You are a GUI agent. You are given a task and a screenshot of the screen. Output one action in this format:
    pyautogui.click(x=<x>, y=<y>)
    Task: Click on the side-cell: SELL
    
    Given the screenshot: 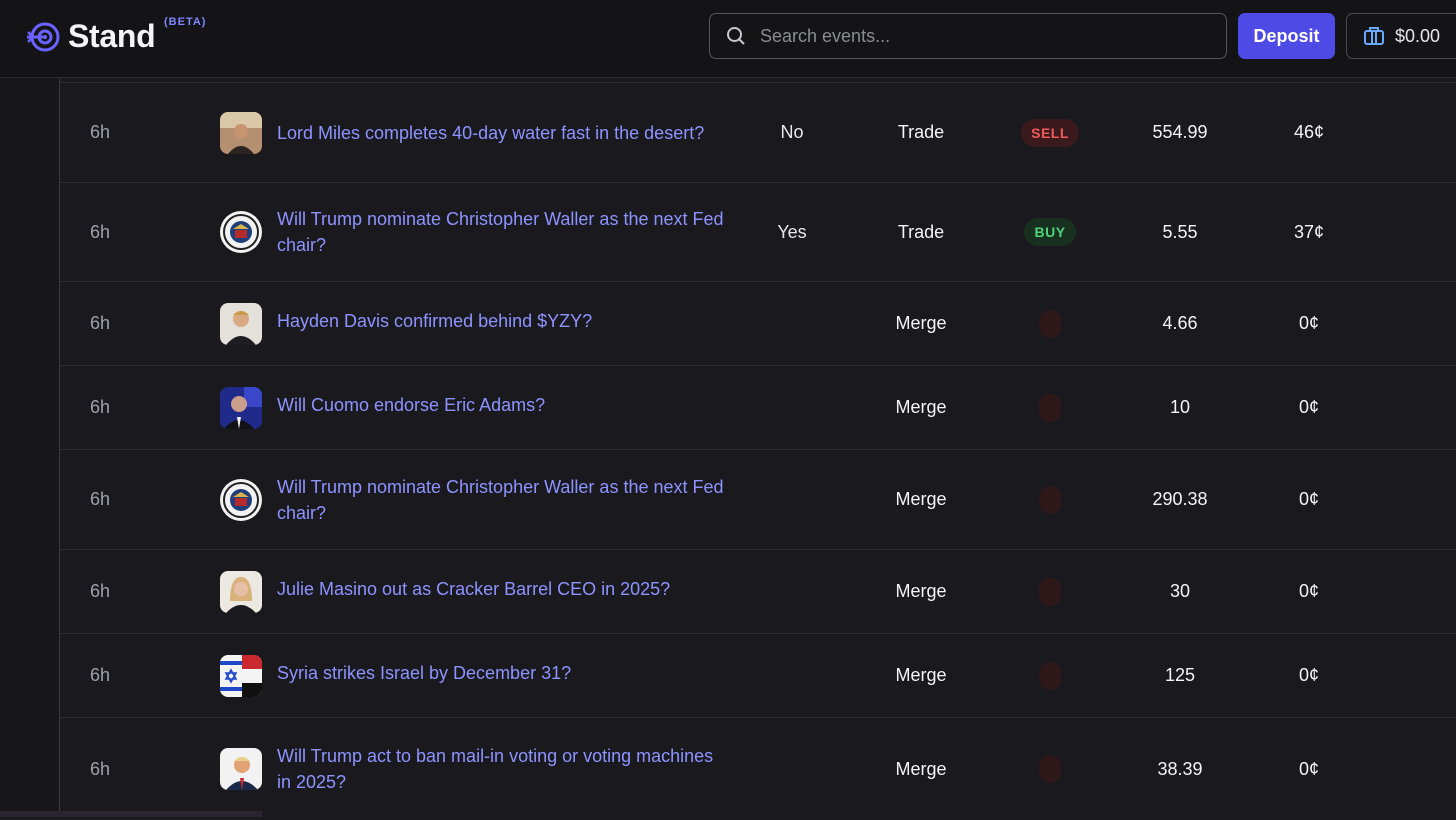 What is the action you would take?
    pyautogui.click(x=1050, y=132)
    